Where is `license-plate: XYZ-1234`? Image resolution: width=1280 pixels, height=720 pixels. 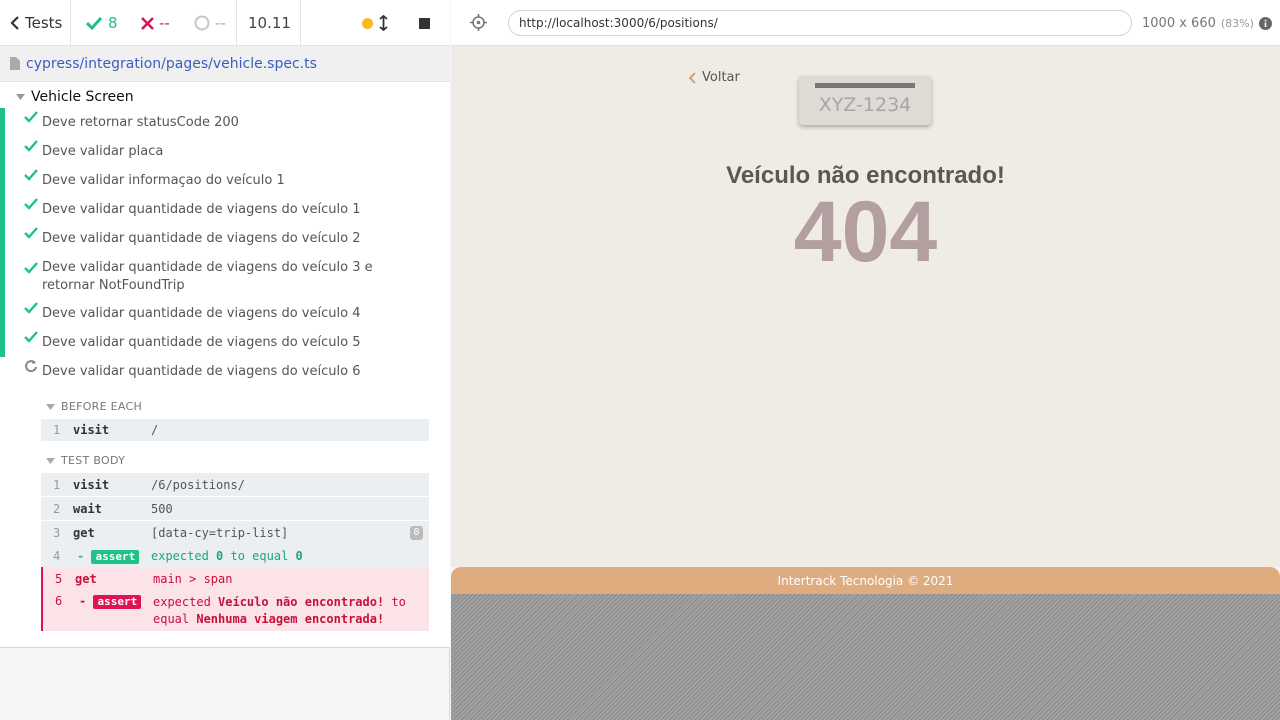 license-plate: XYZ-1234 is located at coordinates (865, 100).